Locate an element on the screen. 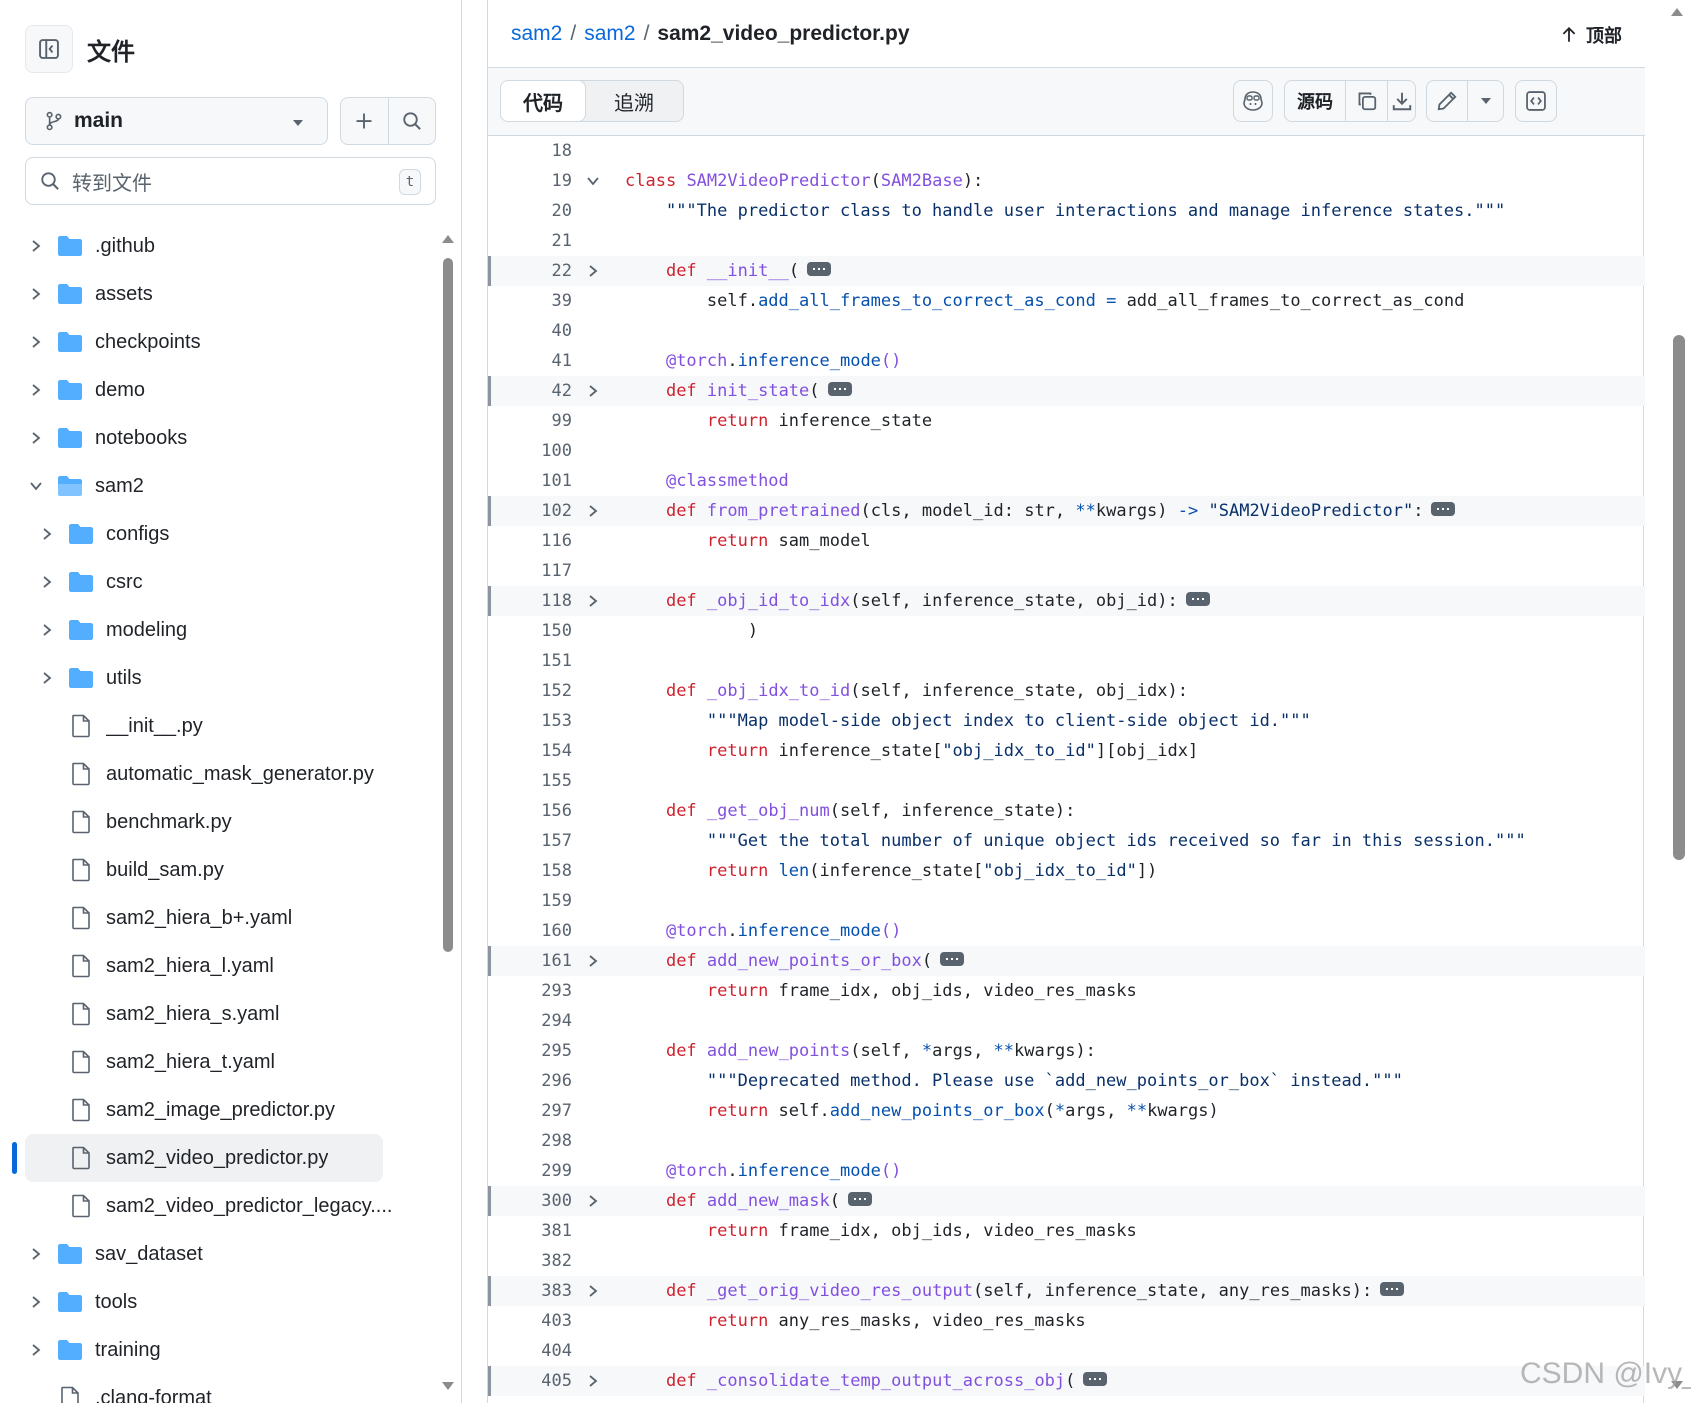 The image size is (1691, 1403). line-number: 117 is located at coordinates (530, 571).